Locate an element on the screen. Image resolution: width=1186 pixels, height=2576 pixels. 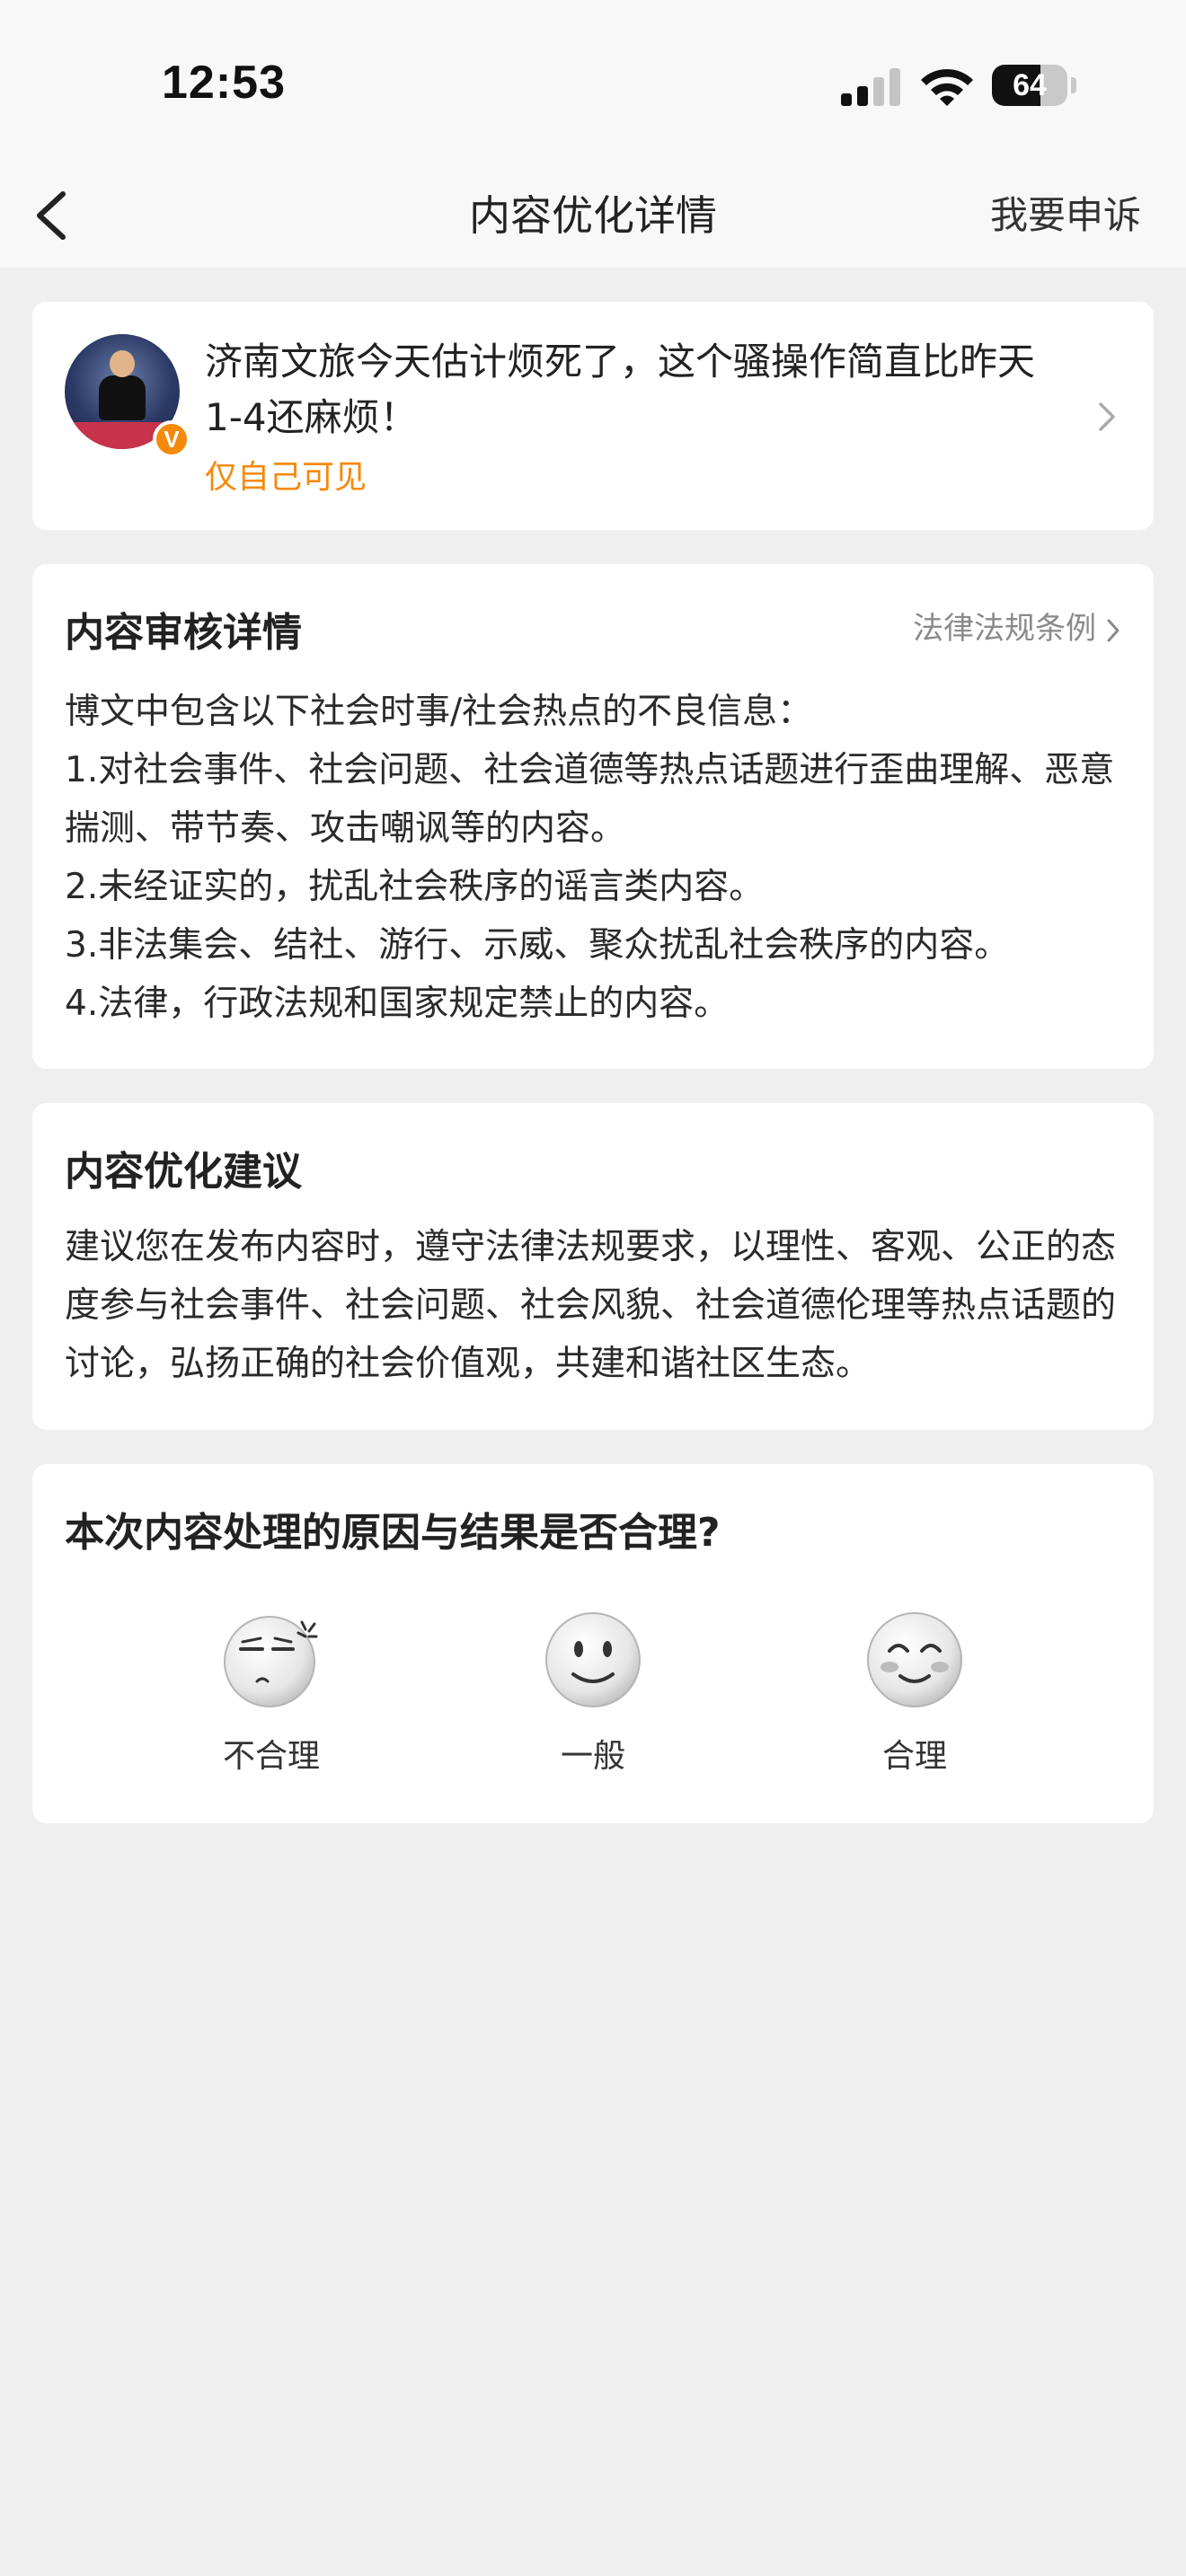
verified-badge-icon: V is located at coordinates (171, 439).